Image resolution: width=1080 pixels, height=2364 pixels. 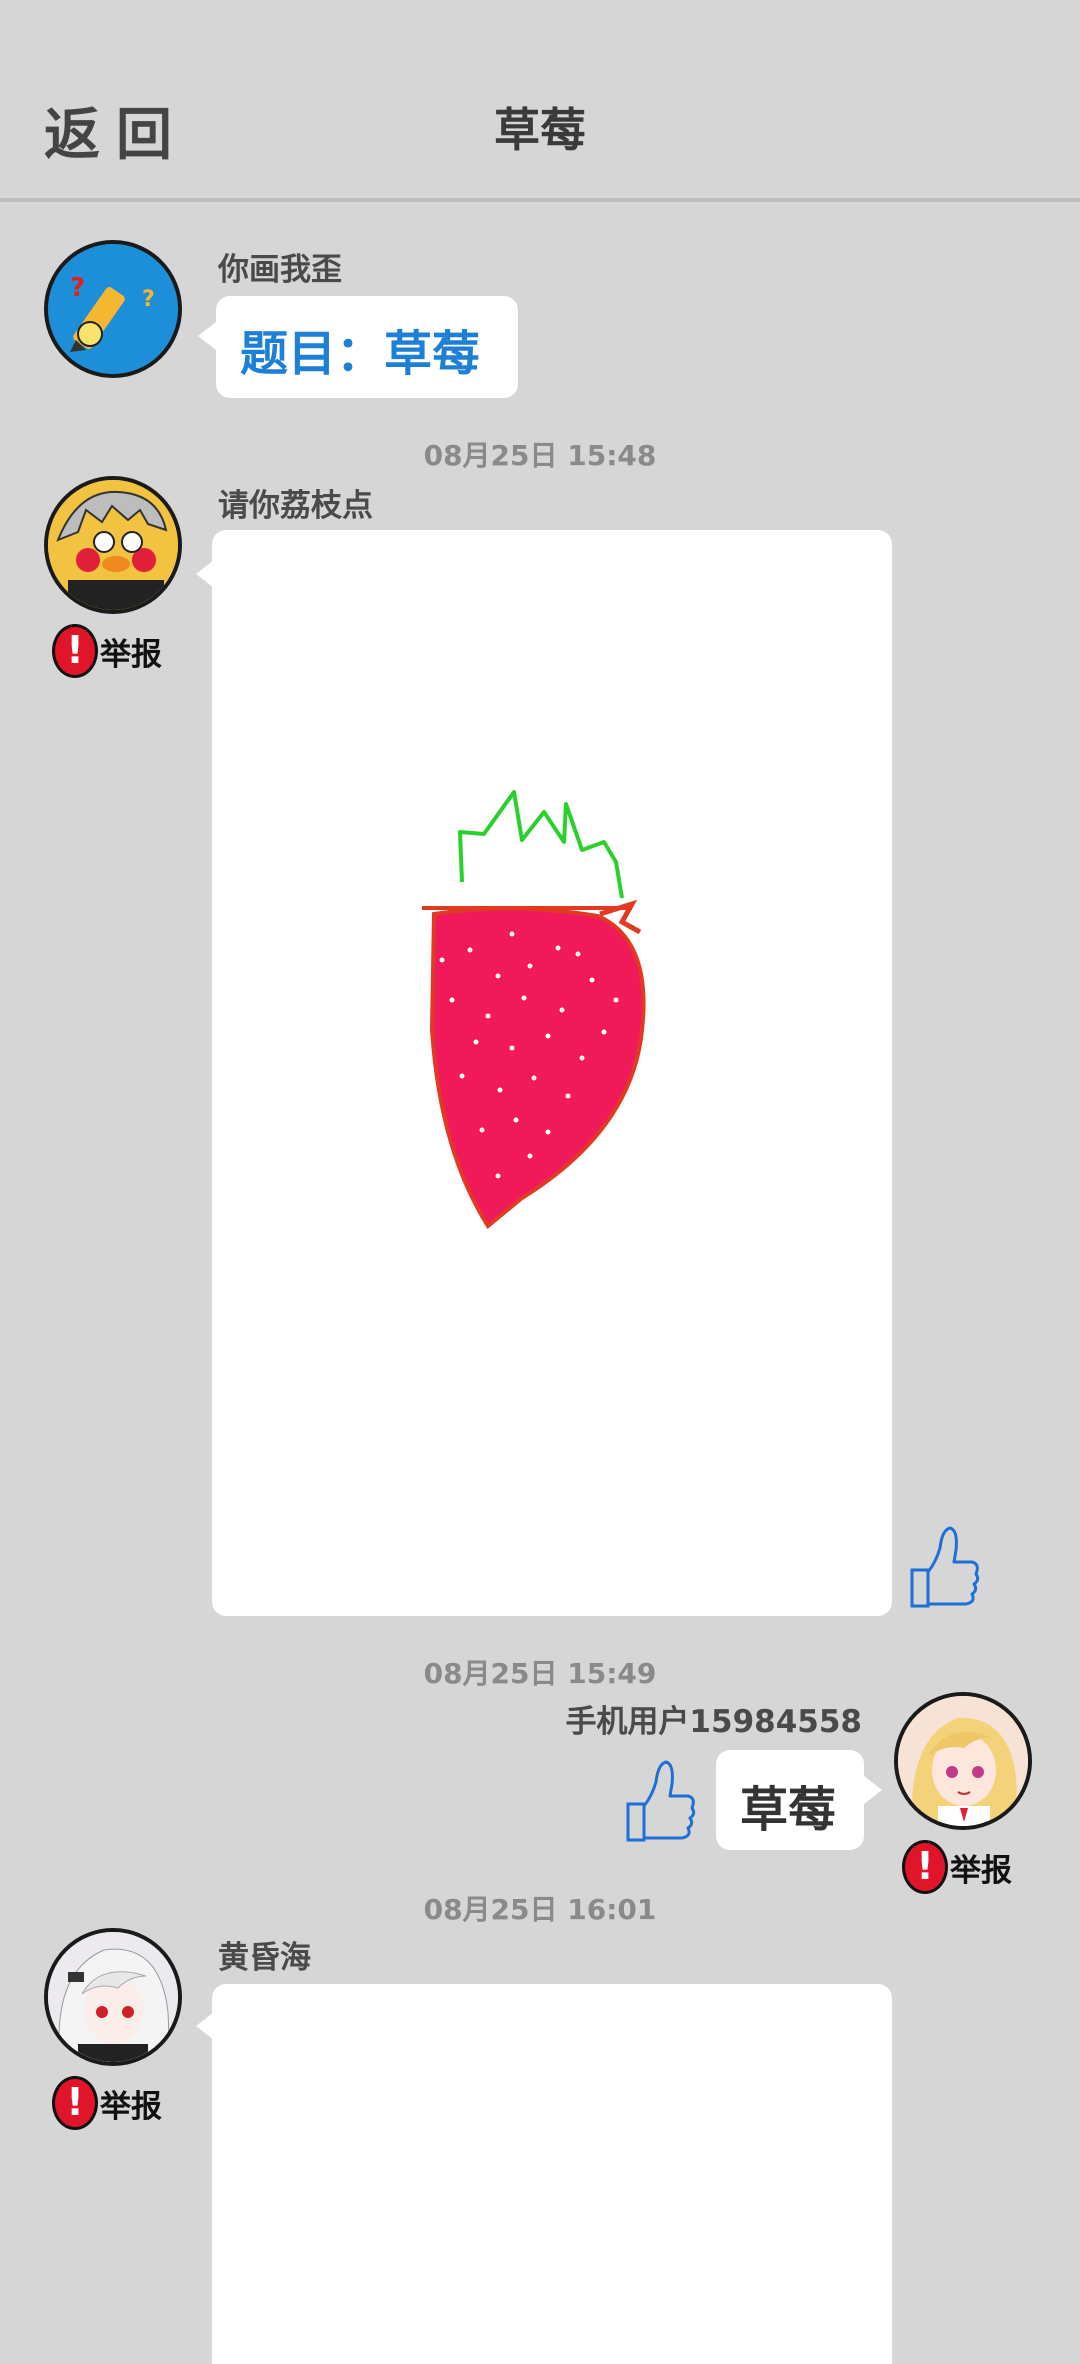 I want to click on sender-name: 请你荔枝点, so click(x=295, y=506).